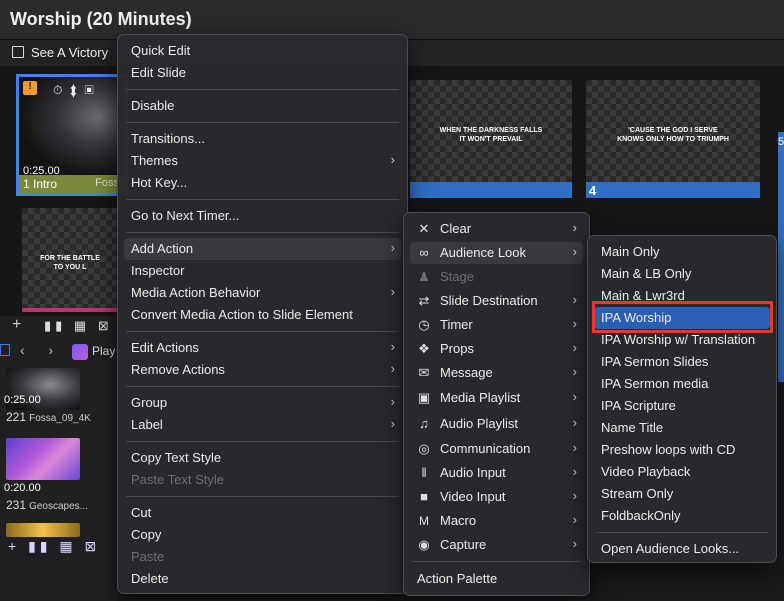 The width and height of the screenshot is (784, 601). What do you see at coordinates (262, 249) in the screenshot?
I see `menu-item-add-action: Add Action ›` at bounding box center [262, 249].